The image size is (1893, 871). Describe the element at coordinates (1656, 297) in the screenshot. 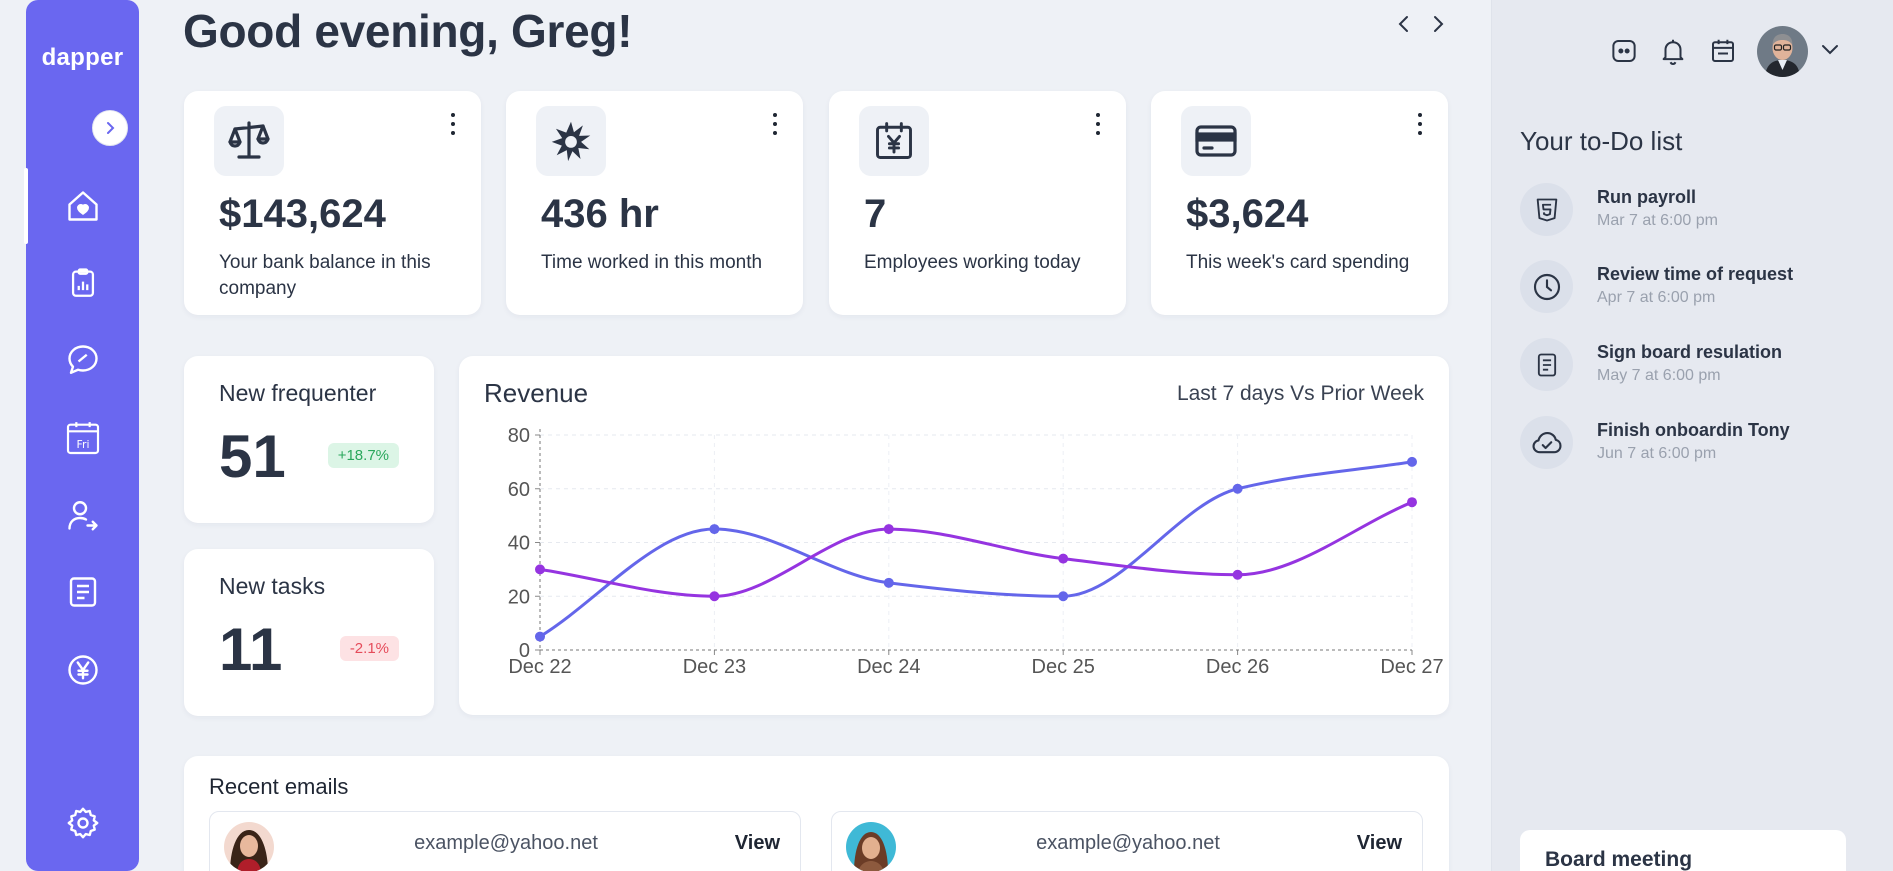

I see `todo-time: Apr 7 at 6:00 pm` at that location.